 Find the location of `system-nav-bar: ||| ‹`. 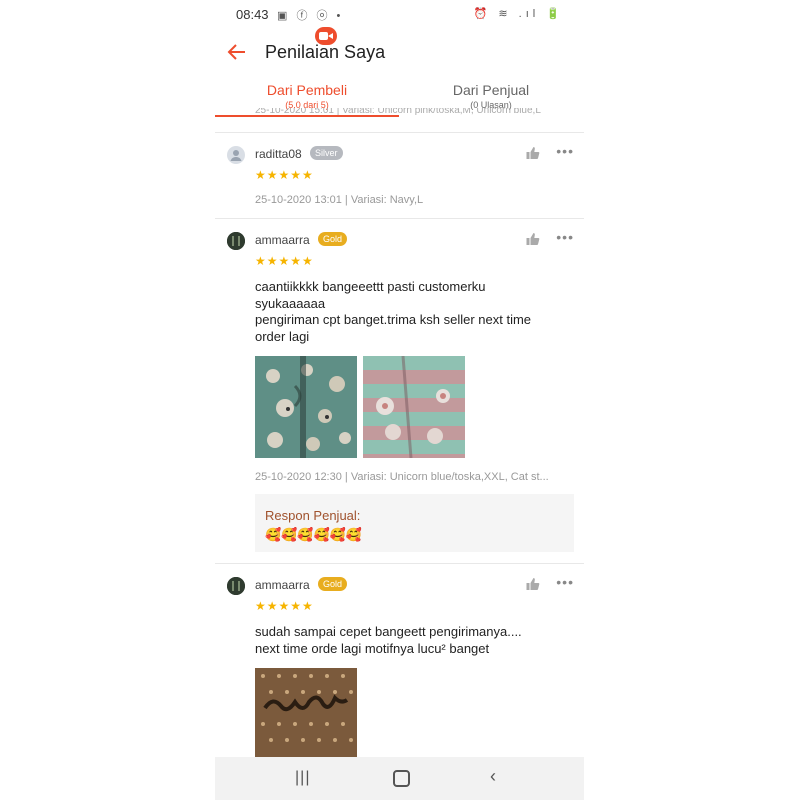

system-nav-bar: ||| ‹ is located at coordinates (399, 778).